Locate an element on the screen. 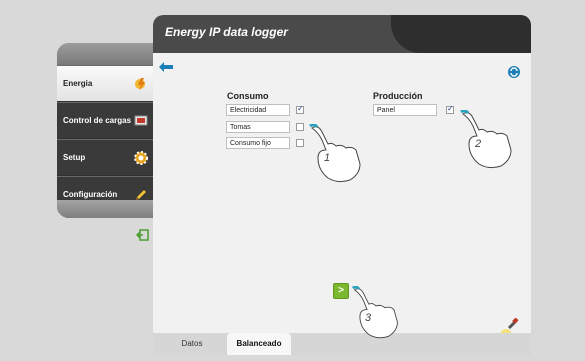 This screenshot has height=361, width=585. produccion-title: Producción is located at coordinates (398, 96).